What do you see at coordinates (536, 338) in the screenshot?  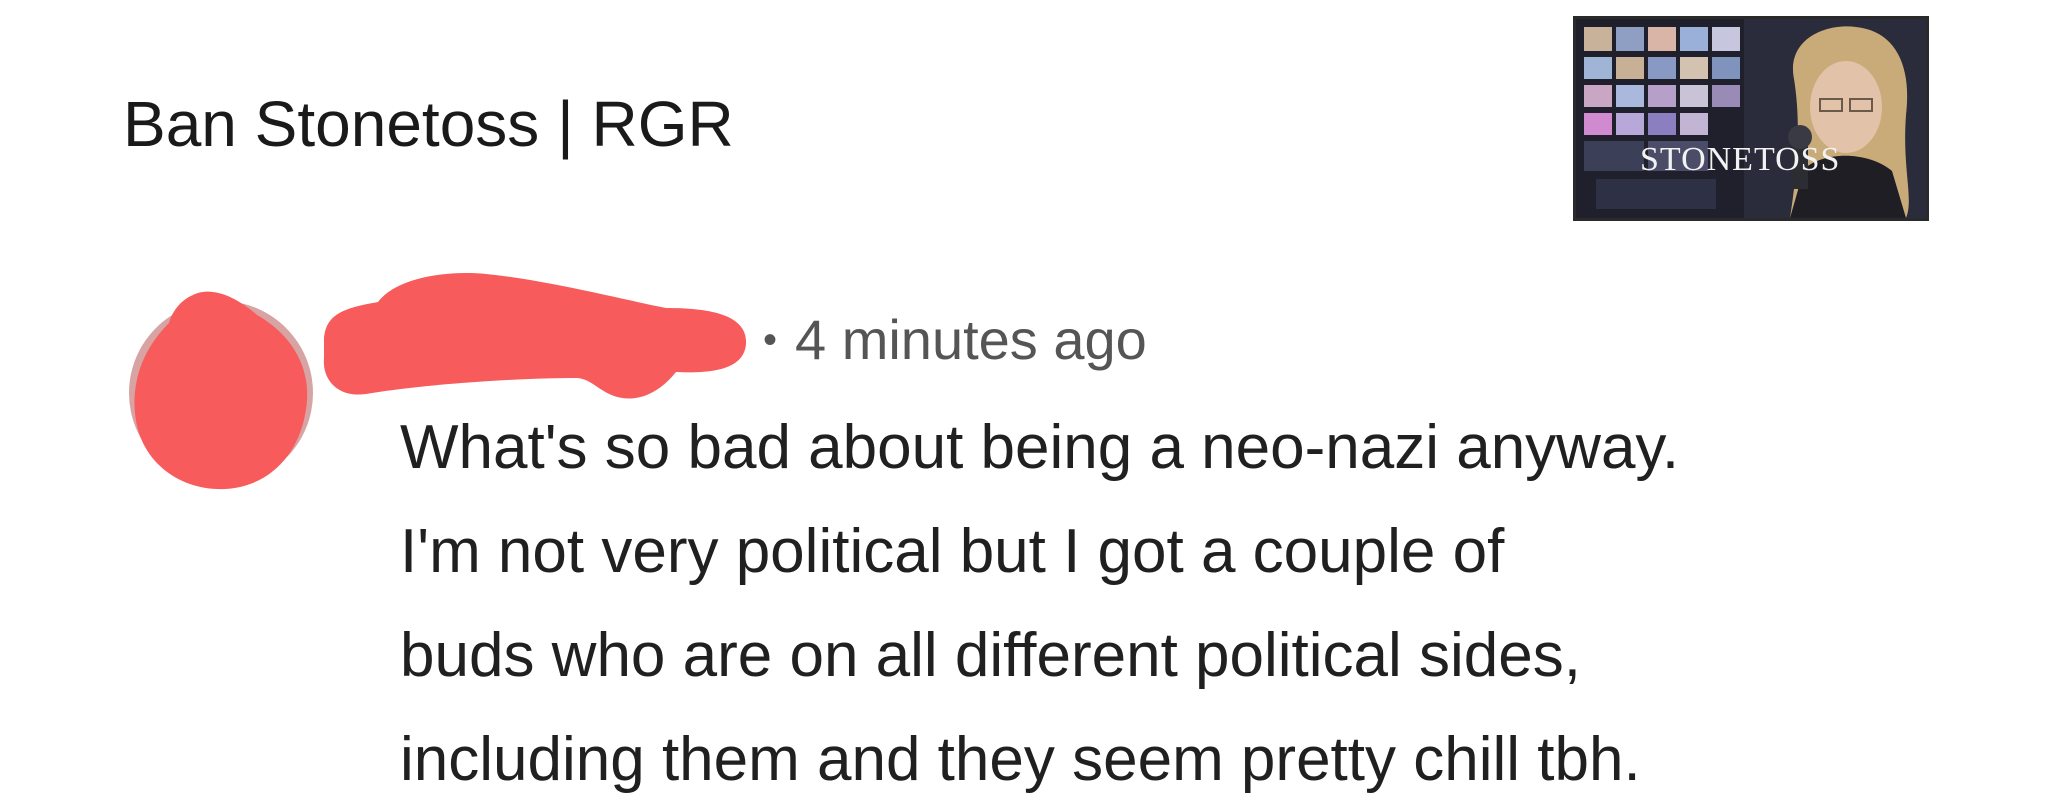 I see `redacted-author-name` at bounding box center [536, 338].